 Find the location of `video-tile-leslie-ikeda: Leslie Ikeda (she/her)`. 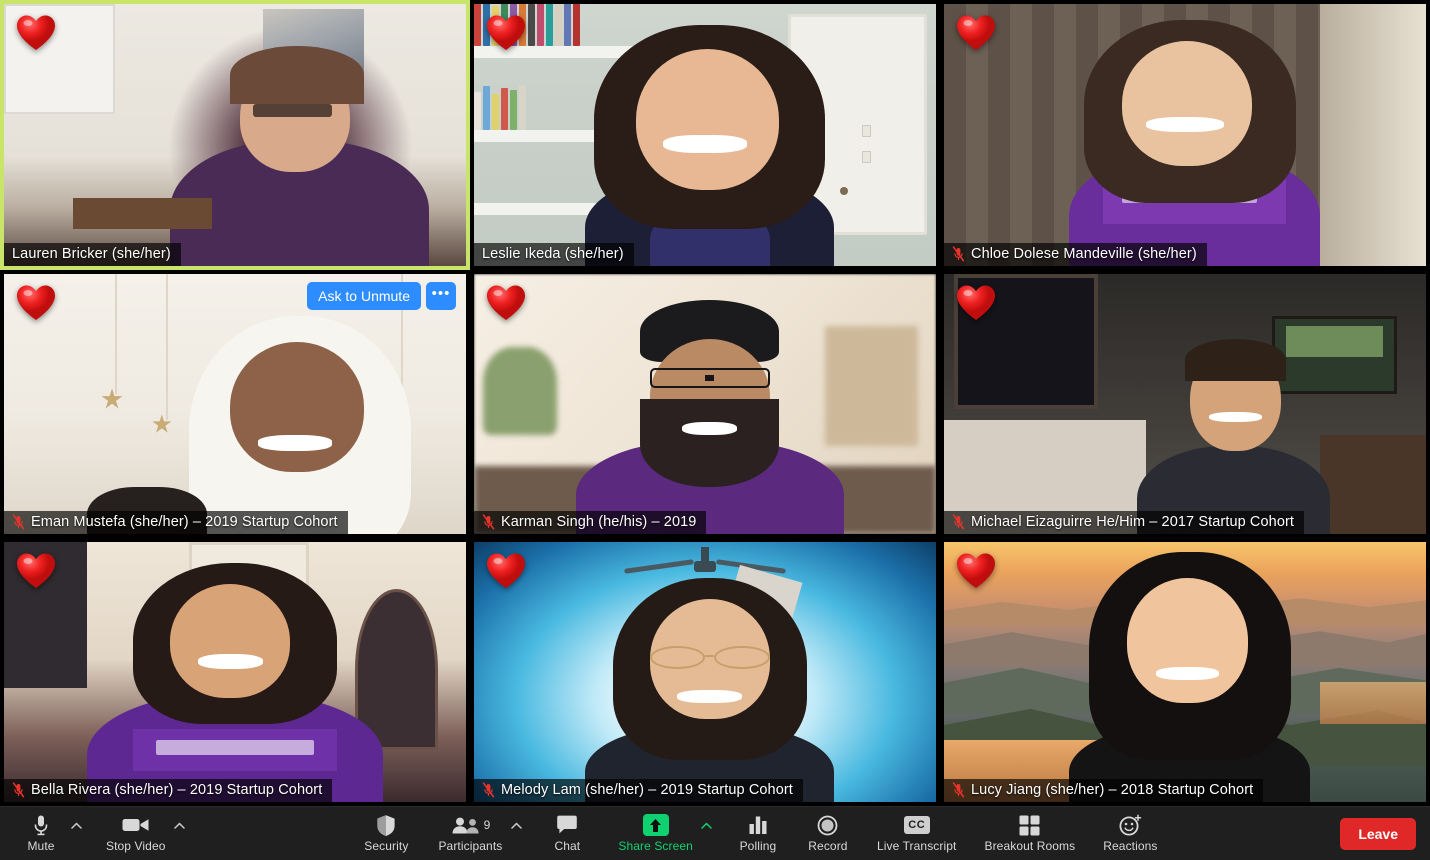

video-tile-leslie-ikeda: Leslie Ikeda (she/her) is located at coordinates (705, 135).